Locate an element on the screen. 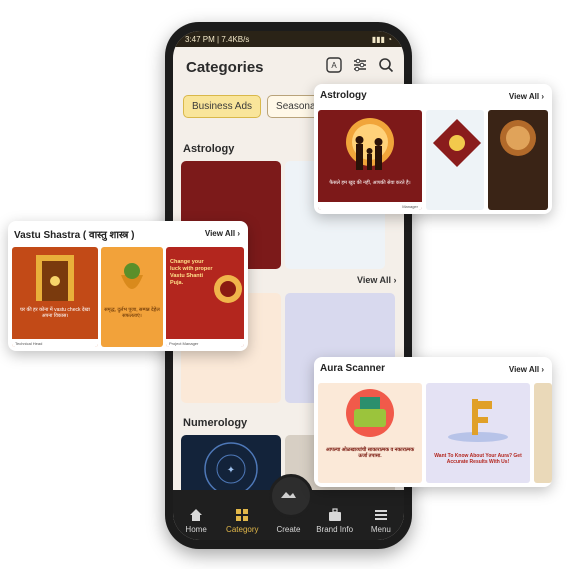  filter-icon is located at coordinates (360, 65).